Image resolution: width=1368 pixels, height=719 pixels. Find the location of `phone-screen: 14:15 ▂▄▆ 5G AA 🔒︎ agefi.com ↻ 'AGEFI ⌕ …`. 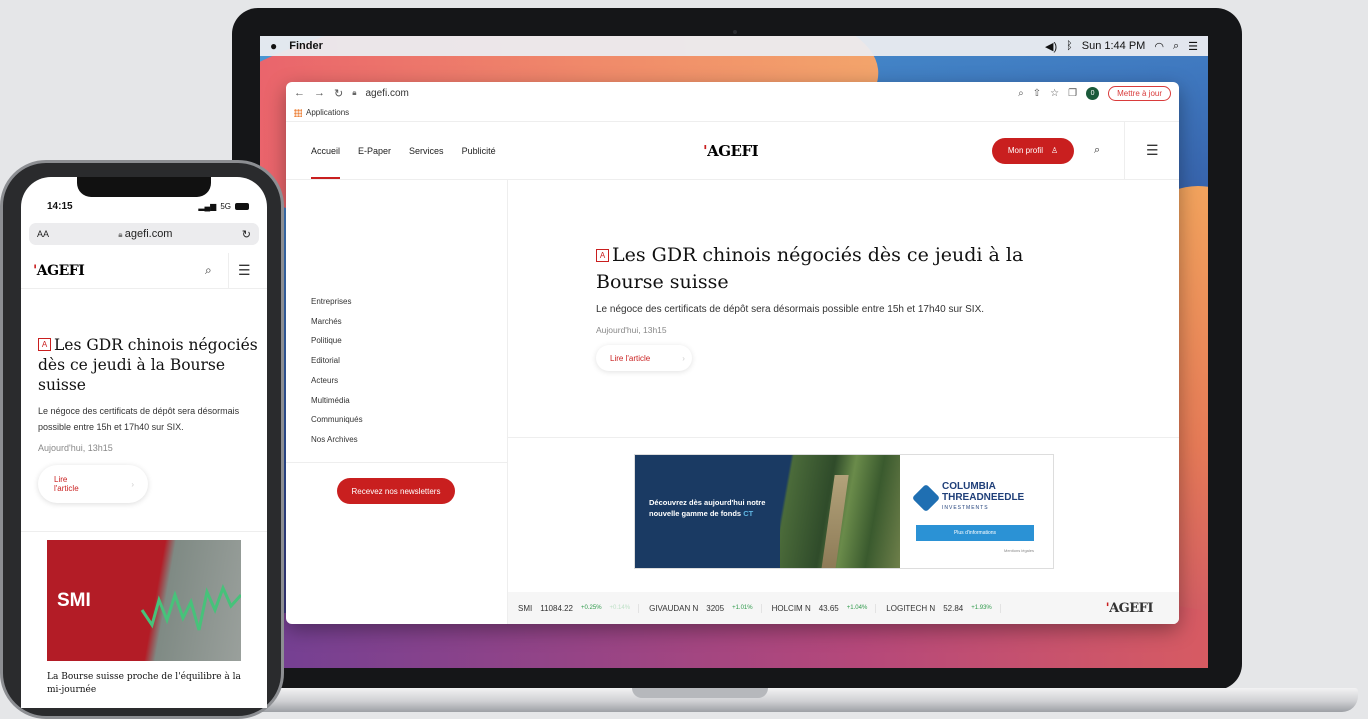

phone-screen: 14:15 ▂▄▆ 5G AA 🔒︎ agefi.com ↻ 'AGEFI ⌕ … is located at coordinates (144, 442).